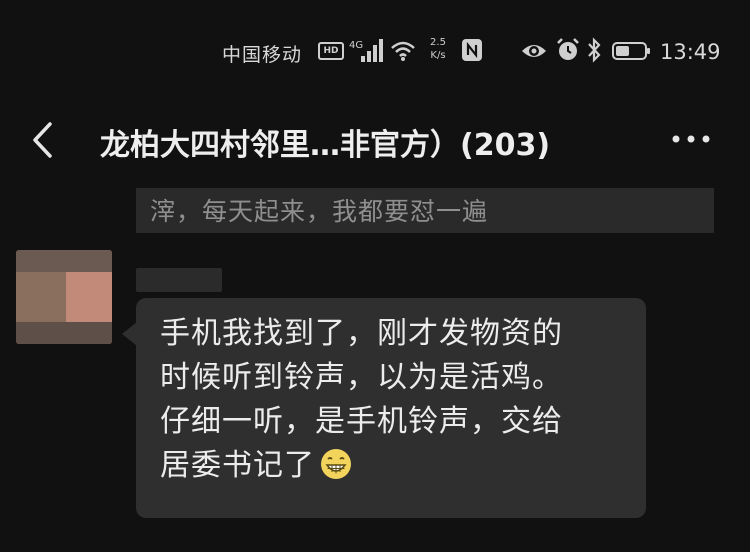 The image size is (750, 552). Describe the element at coordinates (361, 333) in the screenshot. I see `message-line: 手机我找到了，刚才发物资的` at that location.